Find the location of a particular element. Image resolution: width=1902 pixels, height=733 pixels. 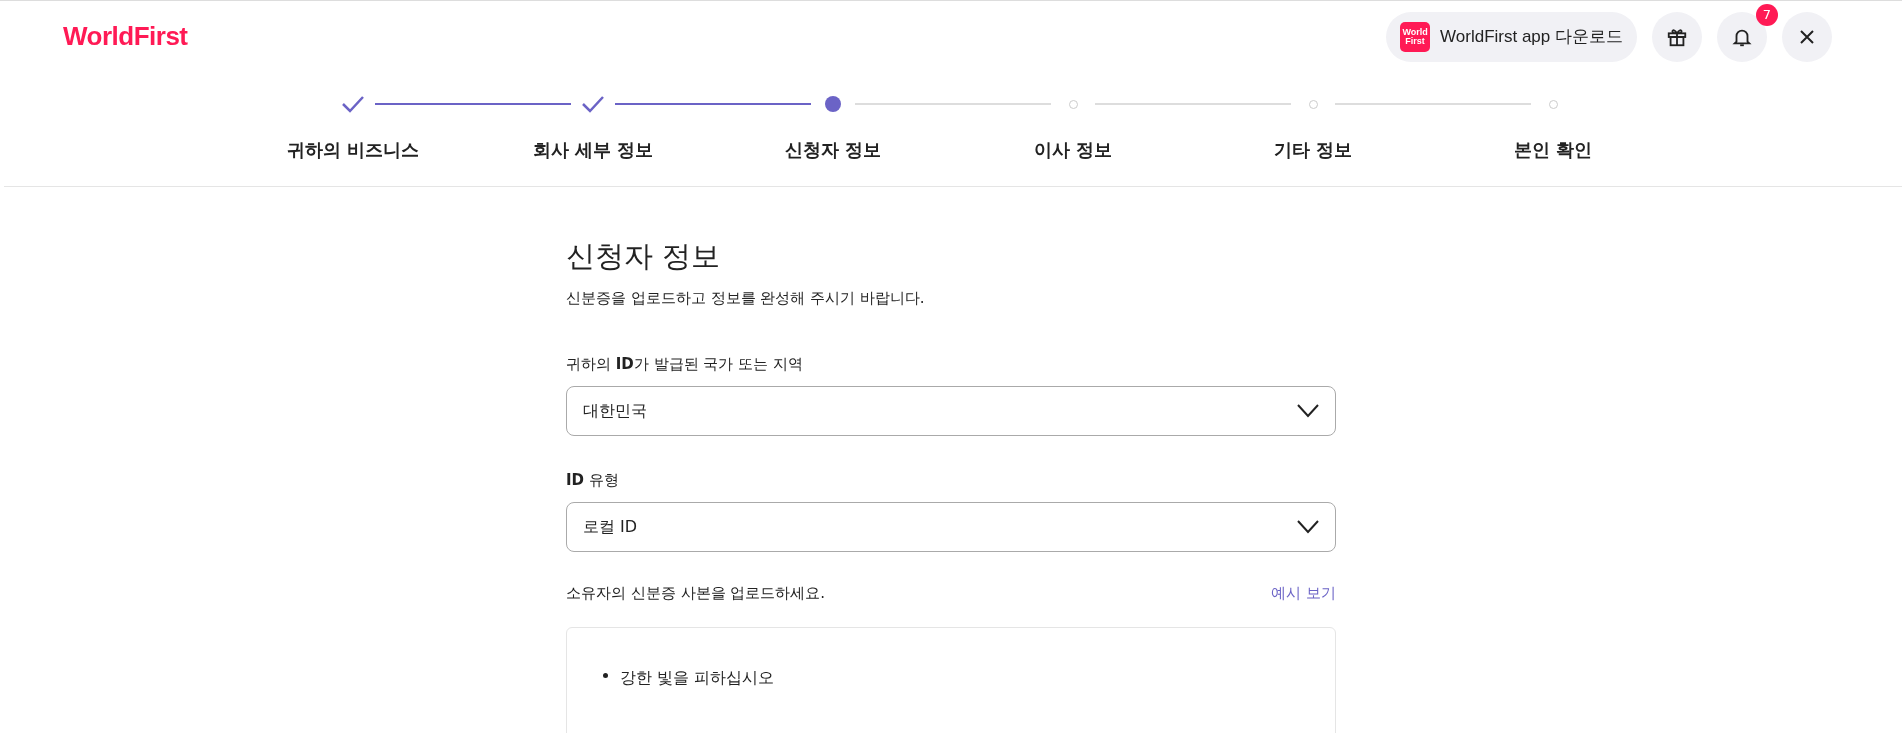

step-label: 신청자 정보 is located at coordinates (833, 150).